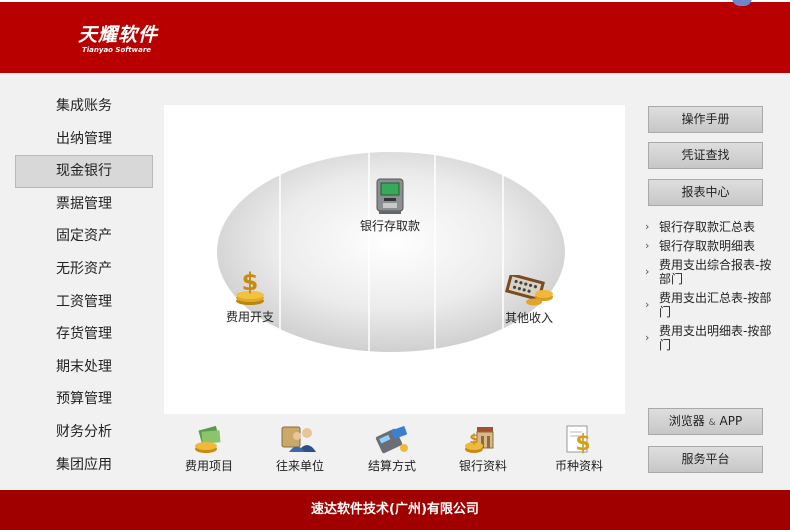 This screenshot has width=790, height=530. What do you see at coordinates (391, 466) in the screenshot?
I see `settlement-method-label: 结算方式` at bounding box center [391, 466].